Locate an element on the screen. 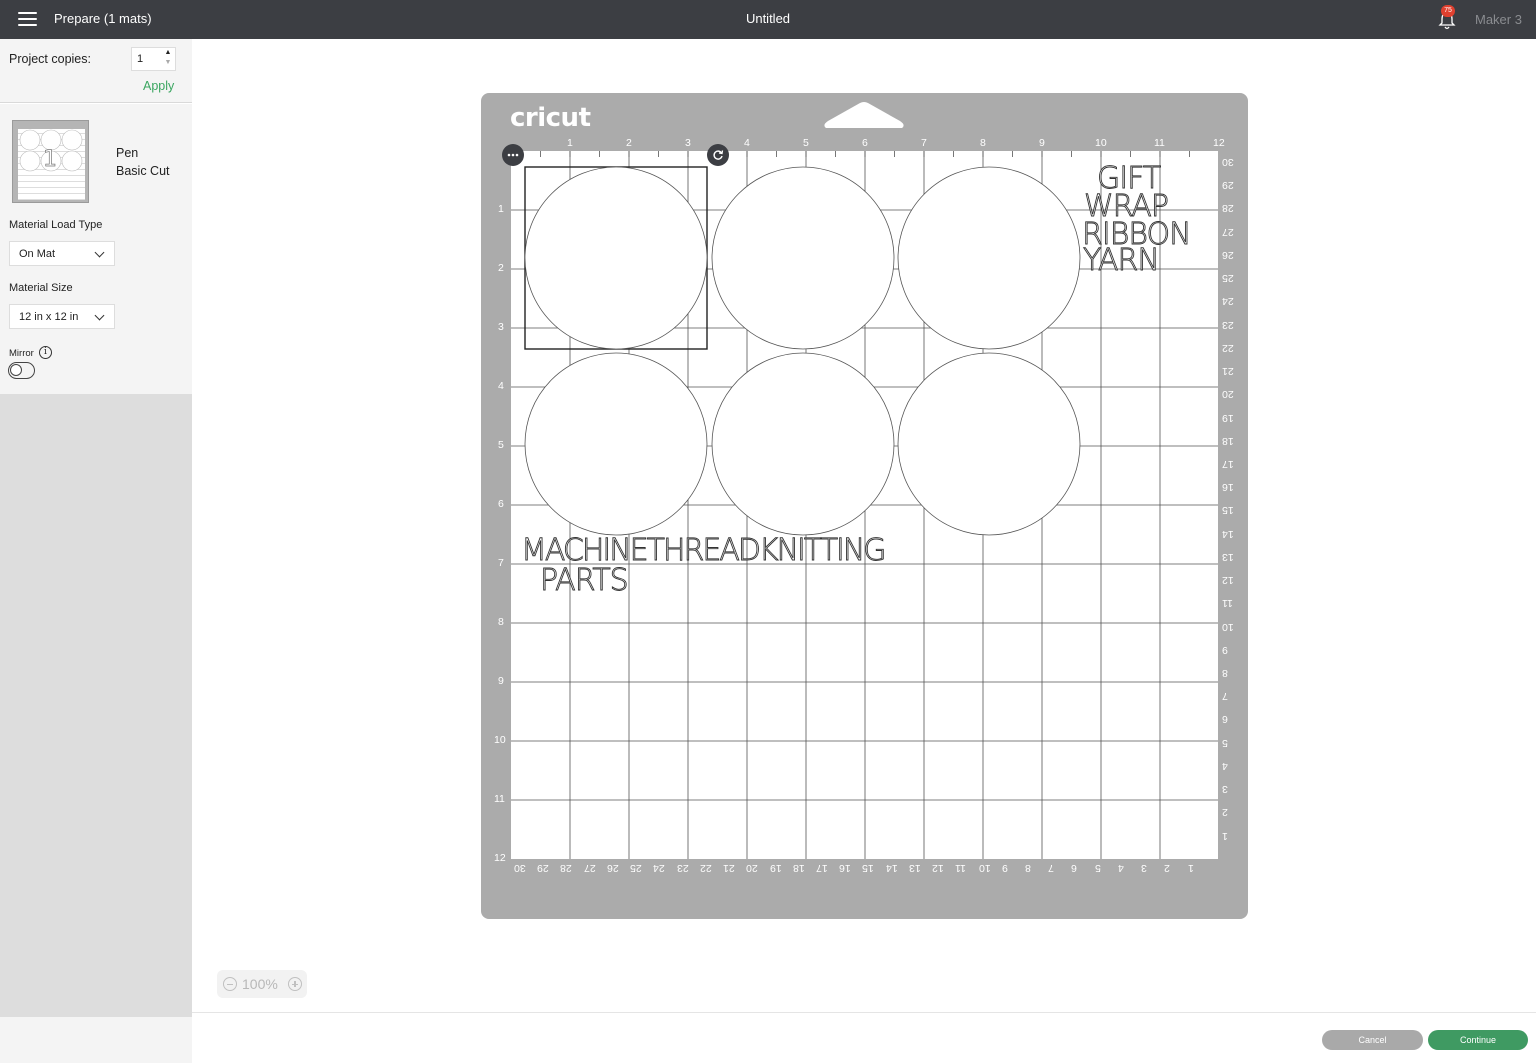  material-size-value: 12 in x 12 in is located at coordinates (49, 317).